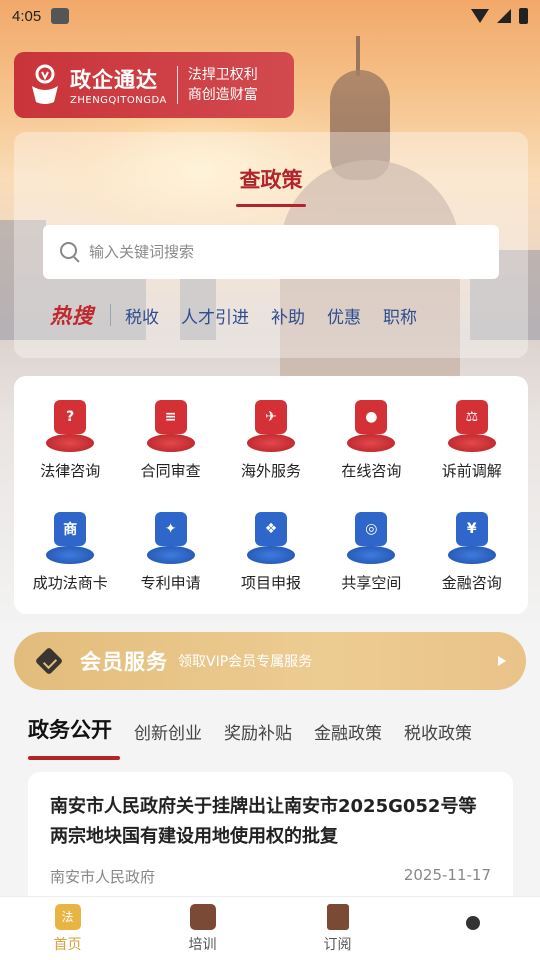  What do you see at coordinates (74, 737) in the screenshot?
I see `tab-government-affairs: 政务公开` at bounding box center [74, 737].